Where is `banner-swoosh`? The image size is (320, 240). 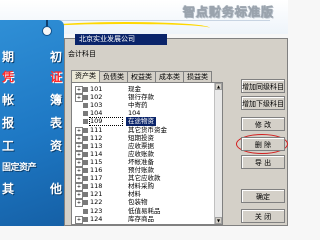 banner-swoosh is located at coordinates (125, 28).